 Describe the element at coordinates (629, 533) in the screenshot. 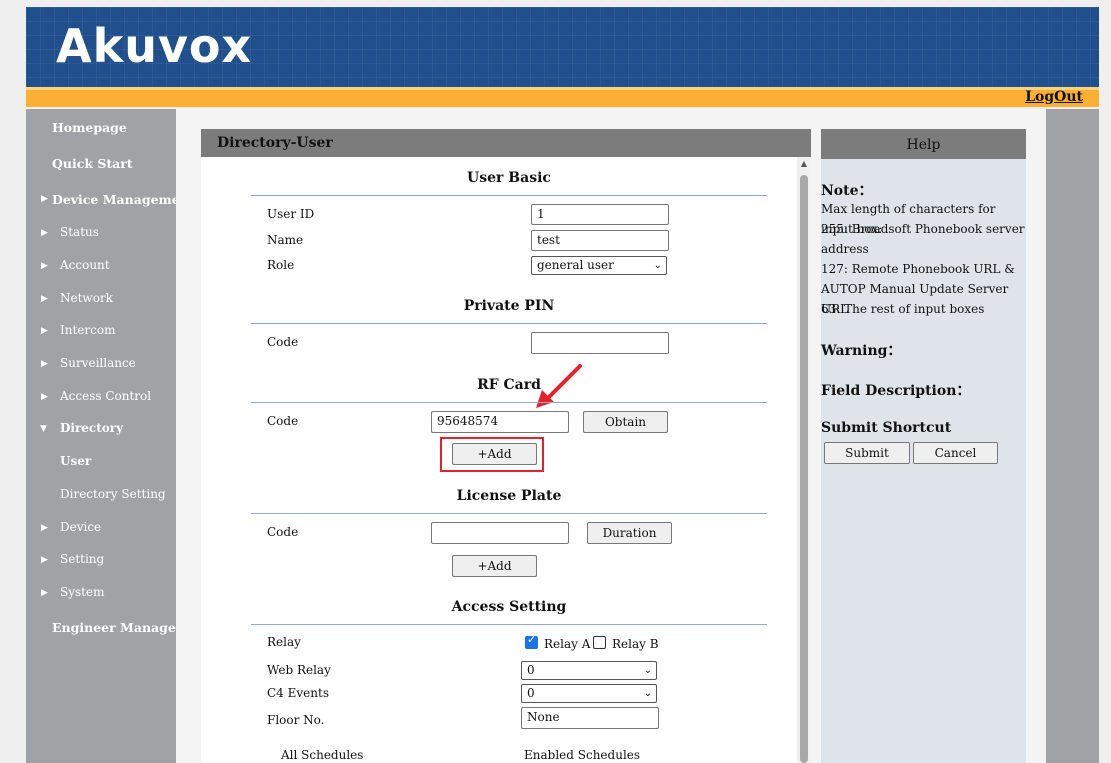

I see `duration-button: Duration` at that location.